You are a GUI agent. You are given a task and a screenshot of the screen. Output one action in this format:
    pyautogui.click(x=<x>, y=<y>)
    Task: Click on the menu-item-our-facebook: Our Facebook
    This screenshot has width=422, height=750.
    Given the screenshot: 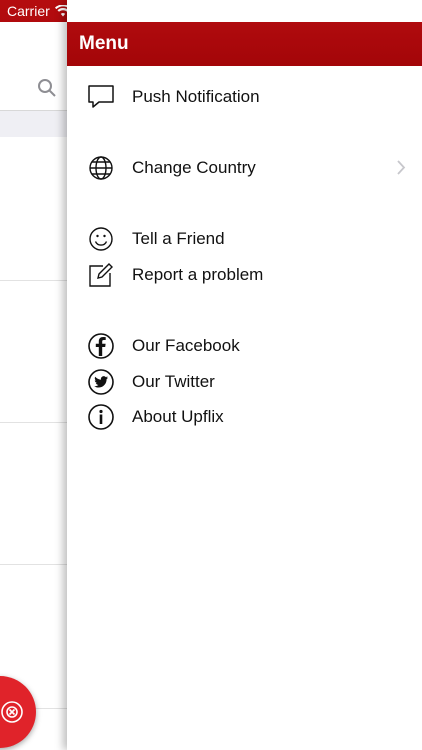 What is the action you would take?
    pyautogui.click(x=244, y=345)
    